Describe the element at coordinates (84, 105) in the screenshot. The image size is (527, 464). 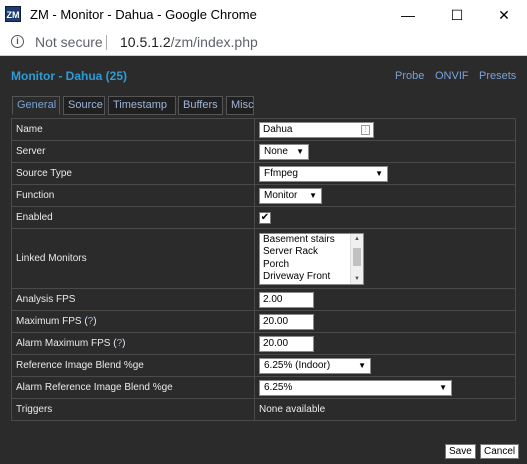
I see `tab-source: Source` at that location.